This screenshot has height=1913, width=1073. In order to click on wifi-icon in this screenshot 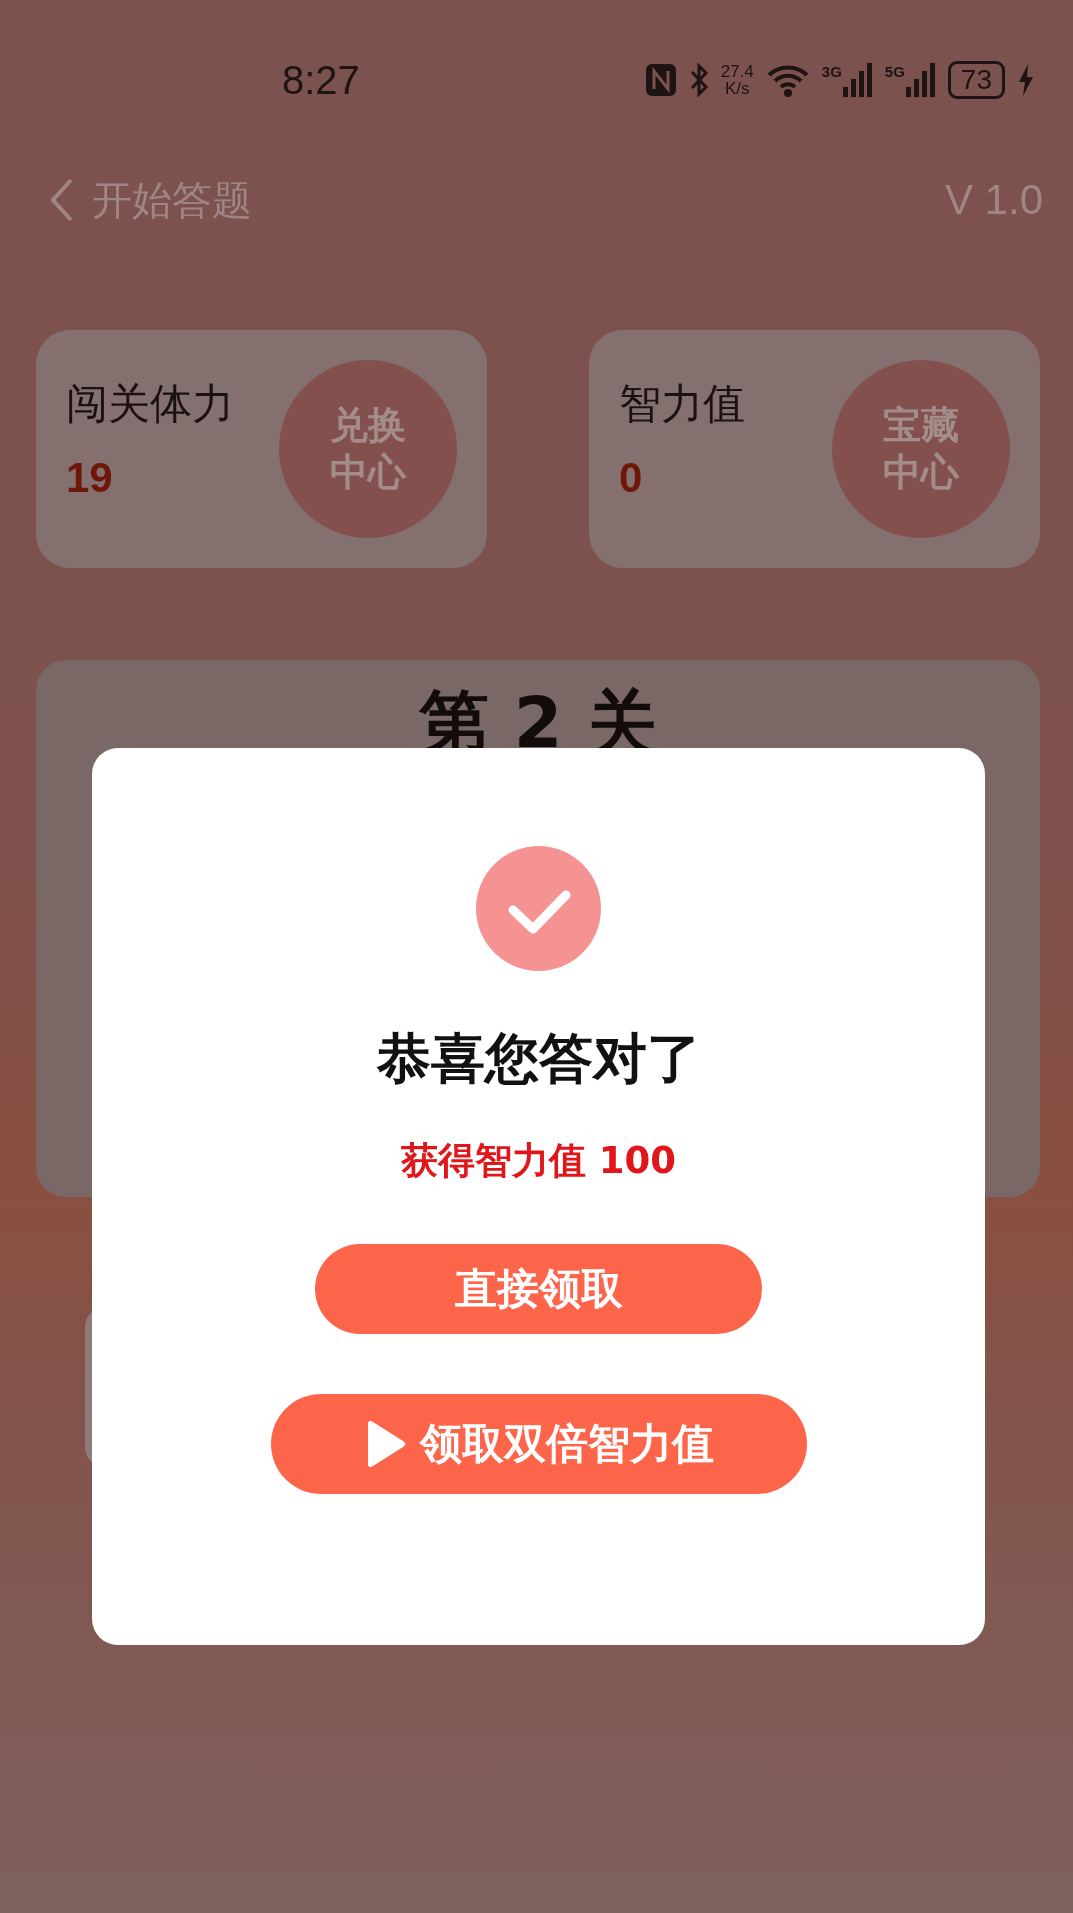, I will do `click(787, 80)`.